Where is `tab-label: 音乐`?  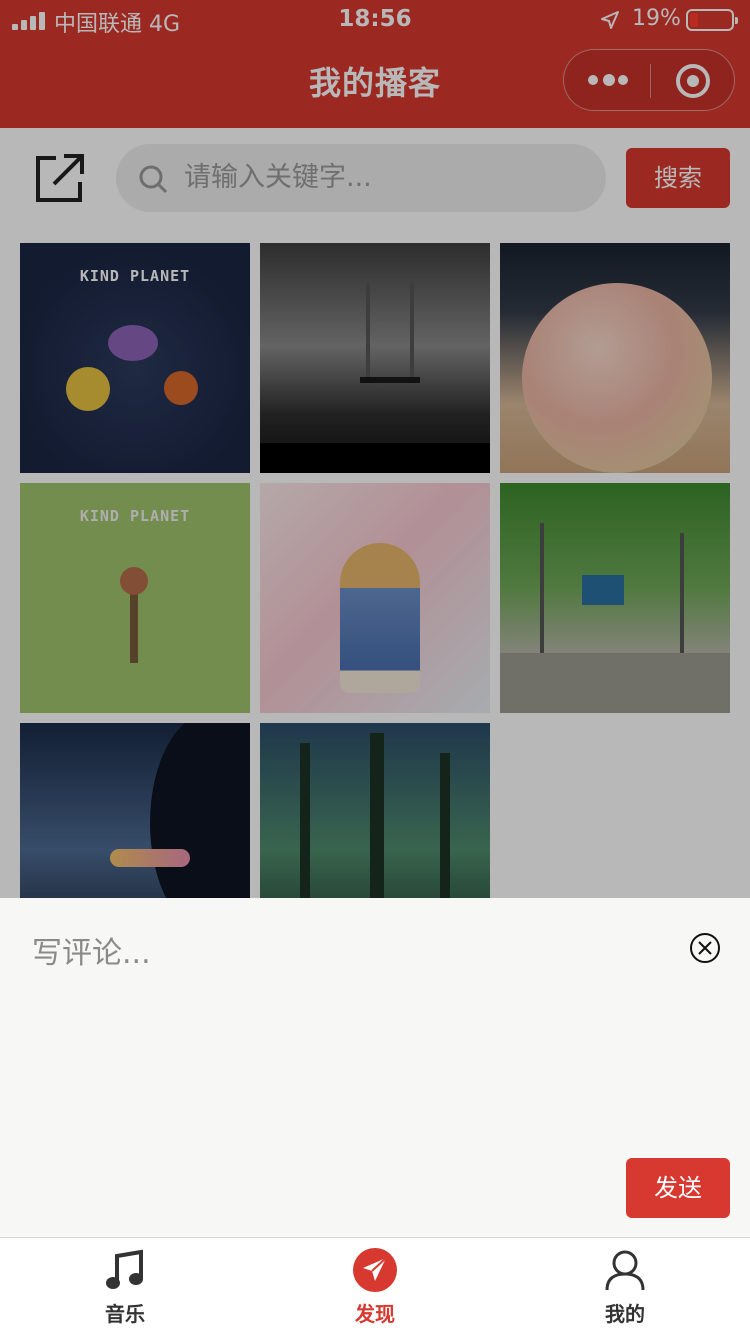
tab-label: 音乐 is located at coordinates (125, 1314).